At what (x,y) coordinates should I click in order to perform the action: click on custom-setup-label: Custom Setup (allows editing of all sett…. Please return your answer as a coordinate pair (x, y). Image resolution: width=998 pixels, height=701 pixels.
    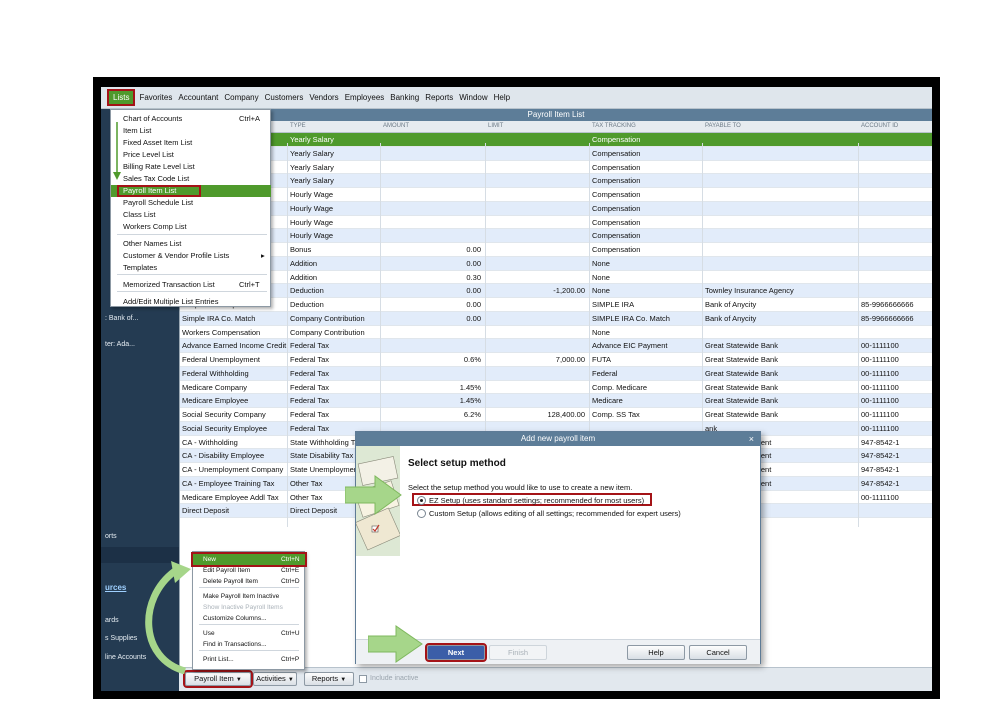
    Looking at the image, I should click on (555, 513).